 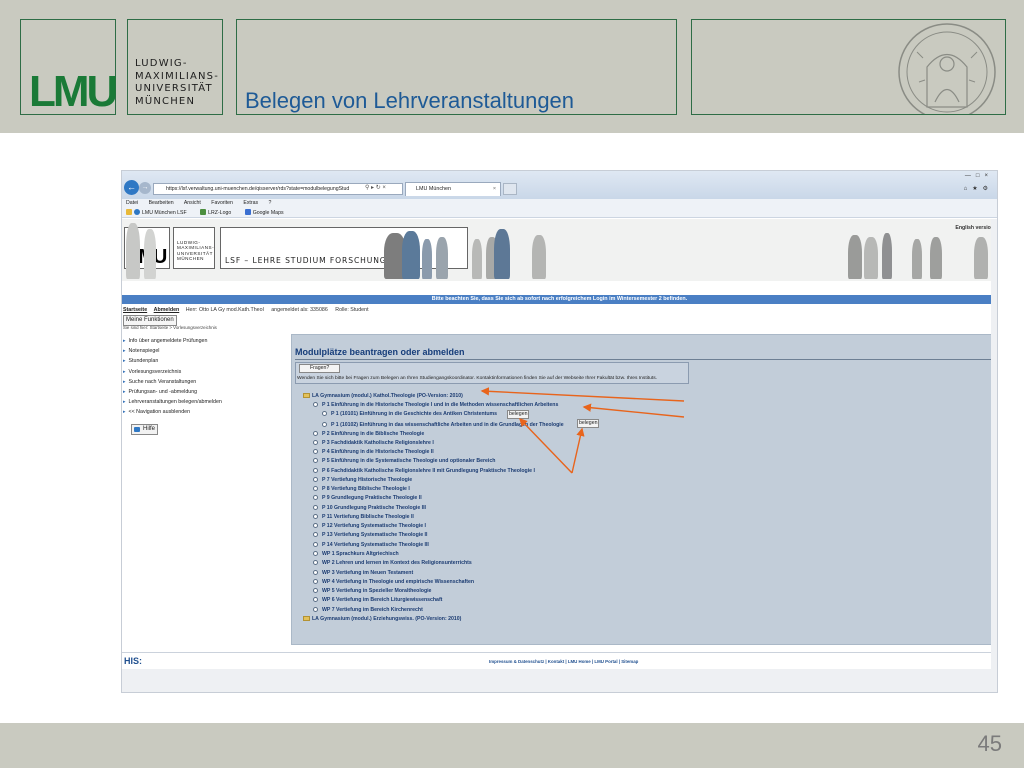 I want to click on menu-bearbeiten: Bearbeiten, so click(x=161, y=203).